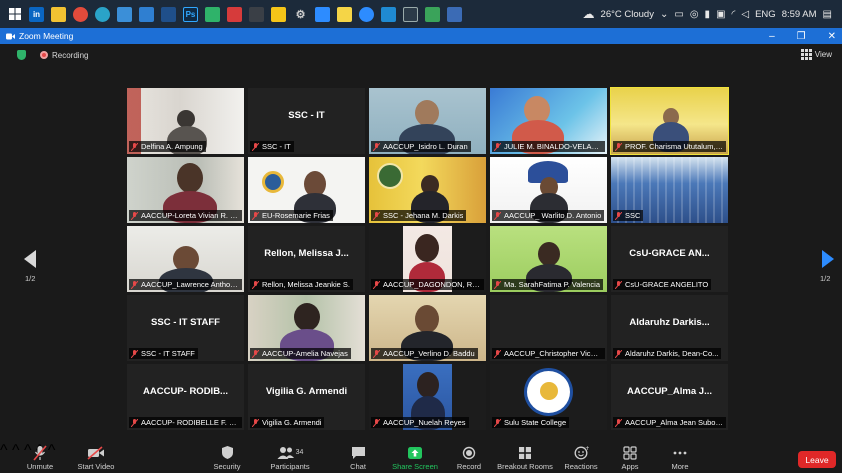 The image size is (842, 473). I want to click on meeting-info-bar: Recording View, so click(421, 55).